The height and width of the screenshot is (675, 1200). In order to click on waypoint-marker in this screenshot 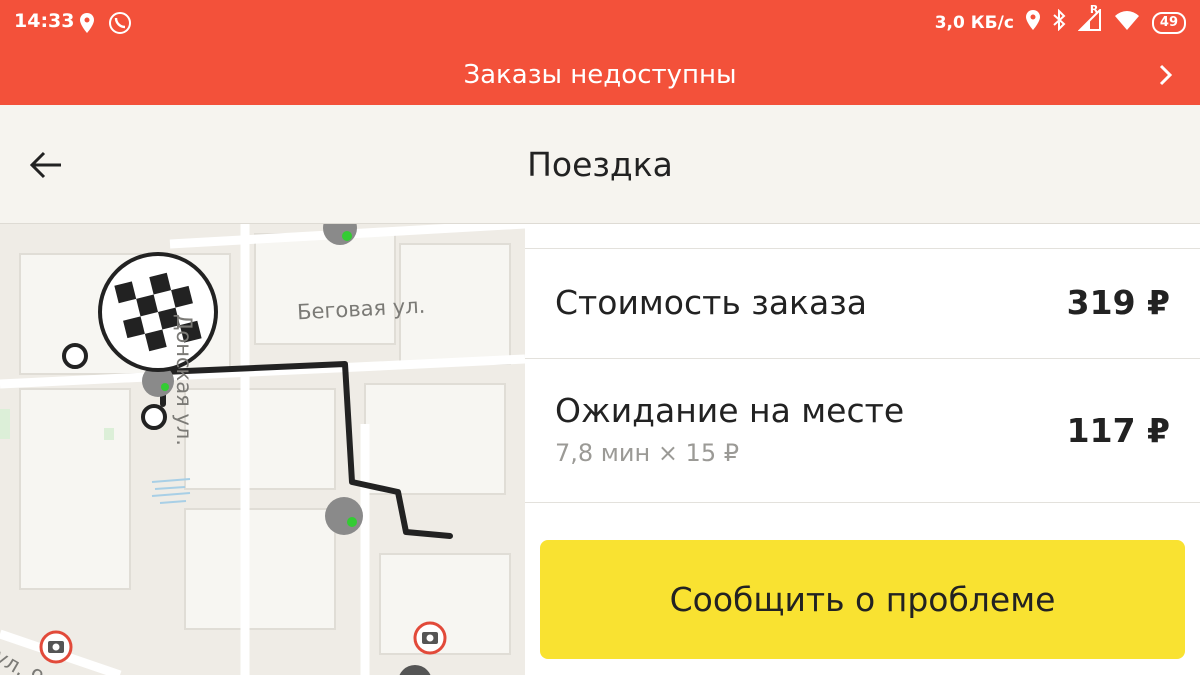, I will do `click(75, 356)`.